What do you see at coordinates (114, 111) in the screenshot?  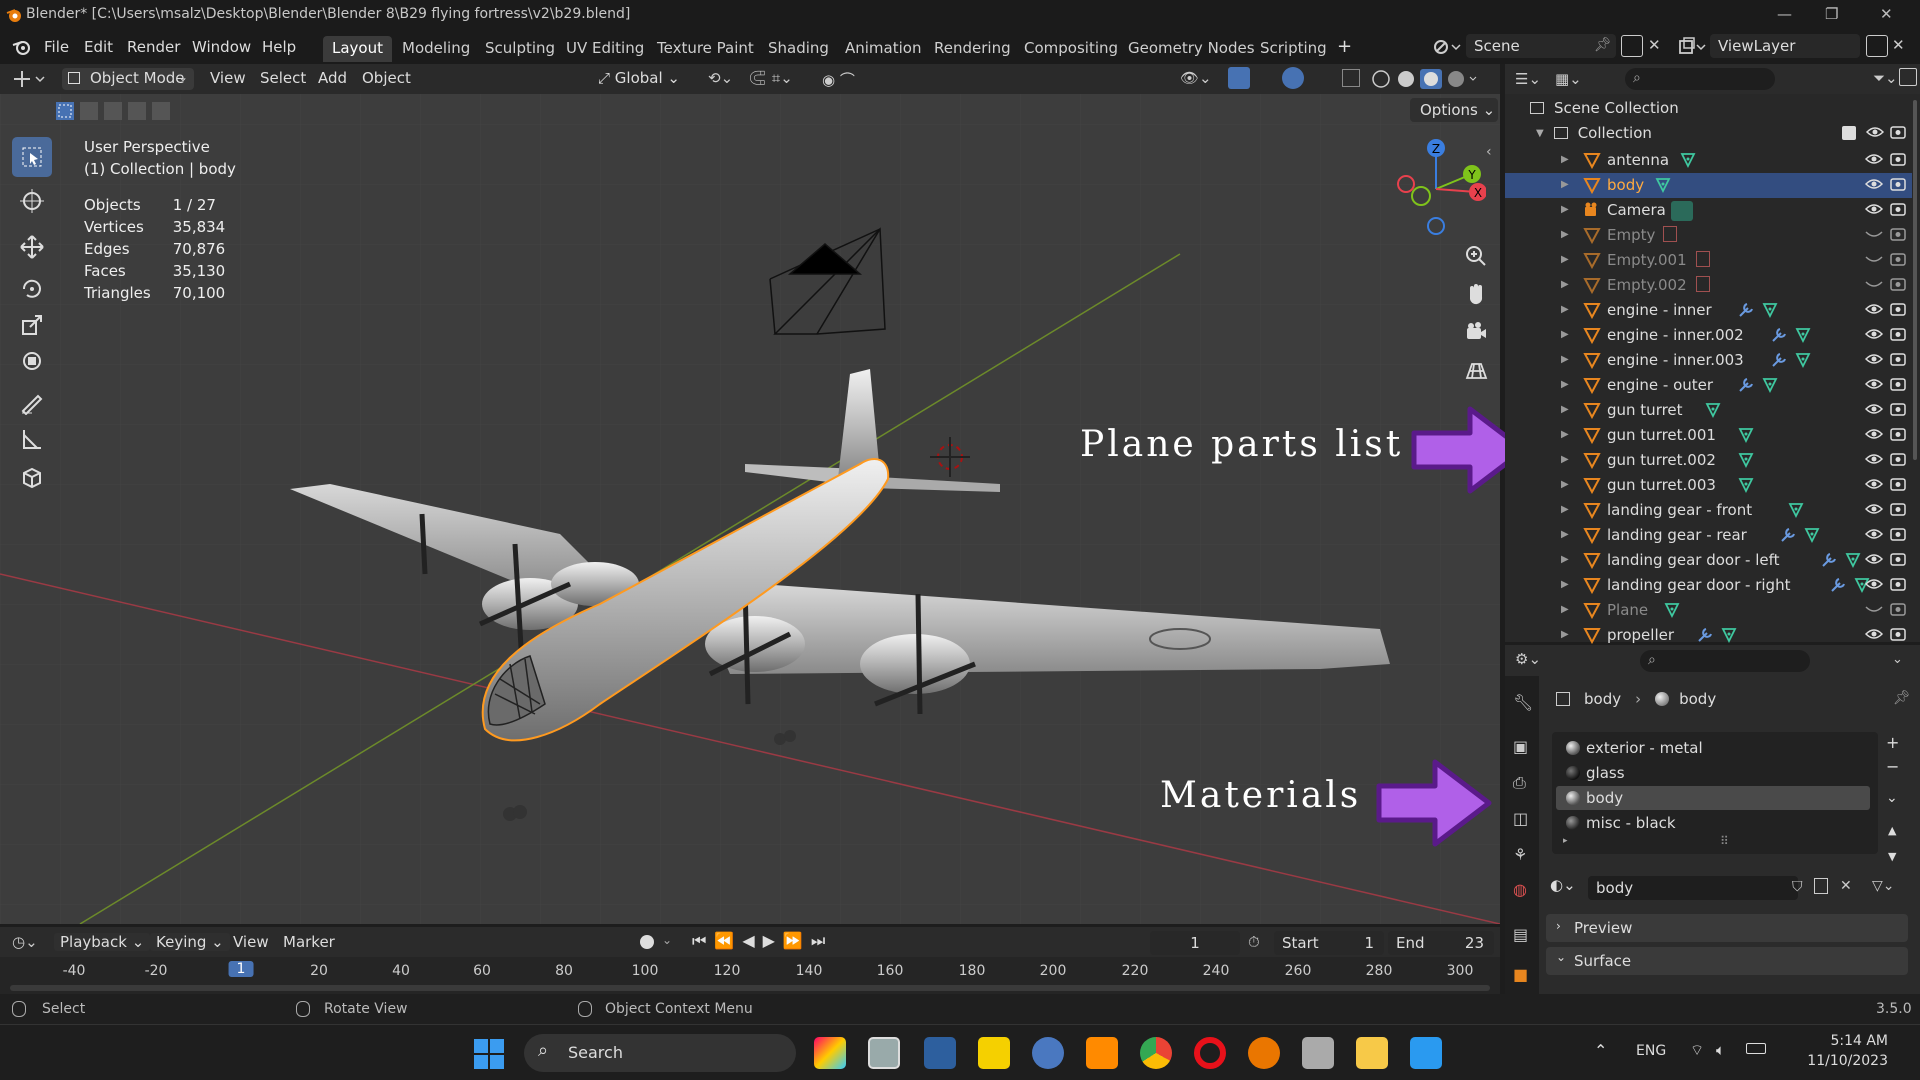 I see `selection-mode-icons` at bounding box center [114, 111].